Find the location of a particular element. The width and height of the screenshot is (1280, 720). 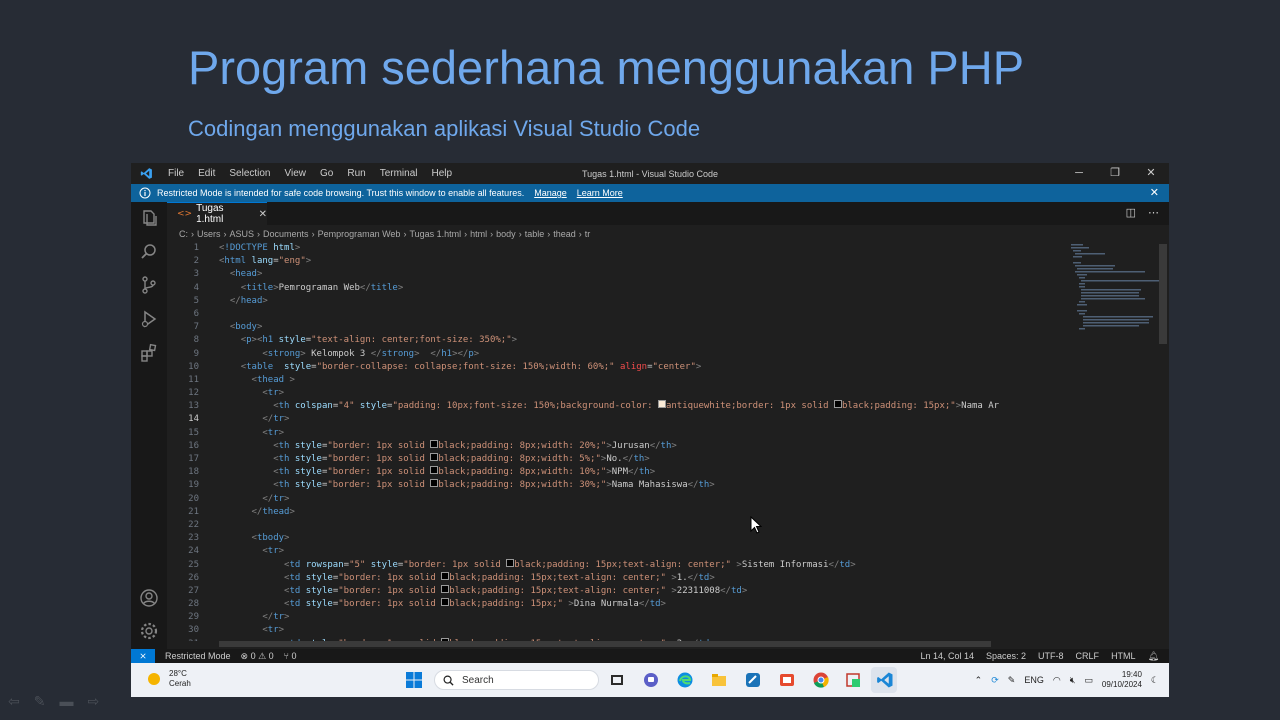

update-icon: ⟳ is located at coordinates (995, 680).